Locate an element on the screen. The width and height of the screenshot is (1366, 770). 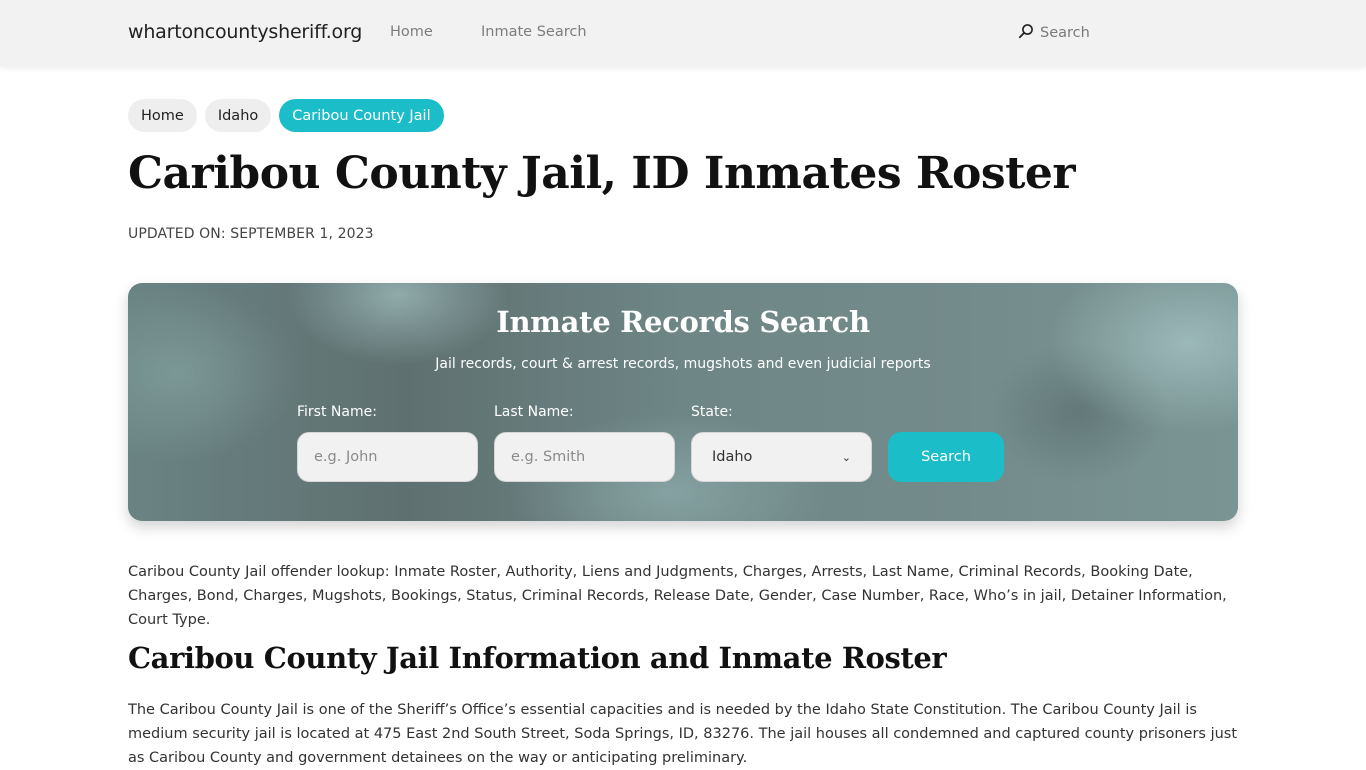
breadcrumb-home: Home is located at coordinates (162, 115).